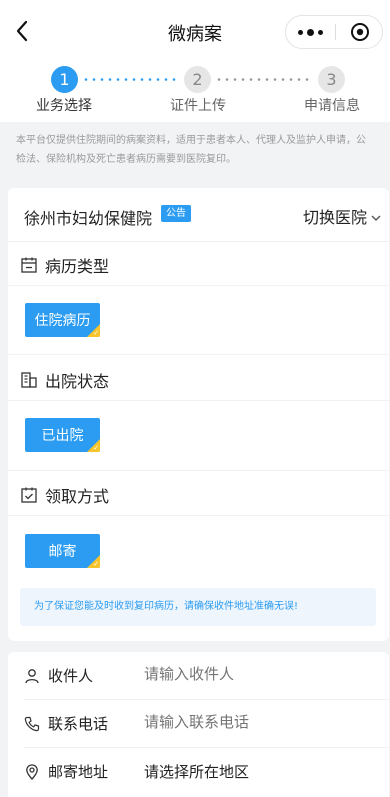  Describe the element at coordinates (77, 266) in the screenshot. I see `record-type-title: 病历类型` at that location.